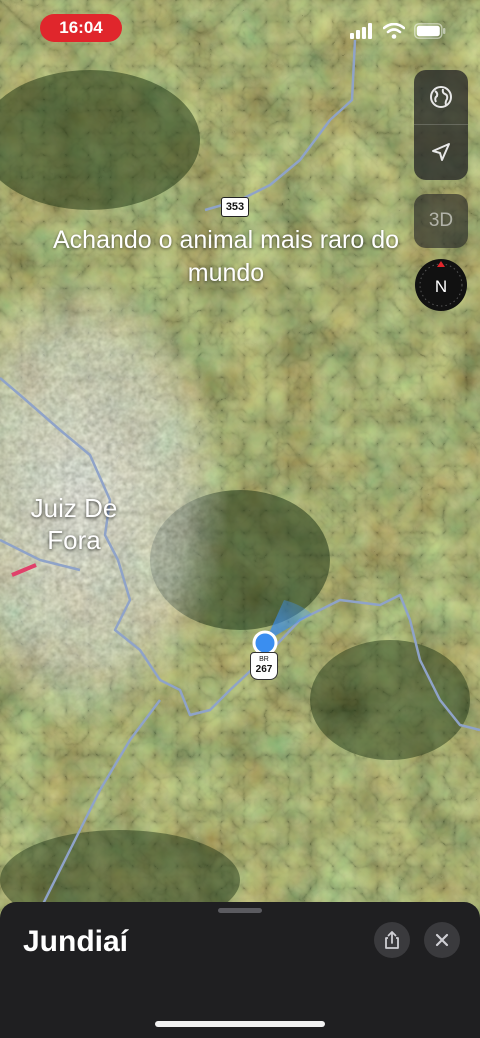 The height and width of the screenshot is (1038, 480). Describe the element at coordinates (394, 31) in the screenshot. I see `wifi-icon` at that location.